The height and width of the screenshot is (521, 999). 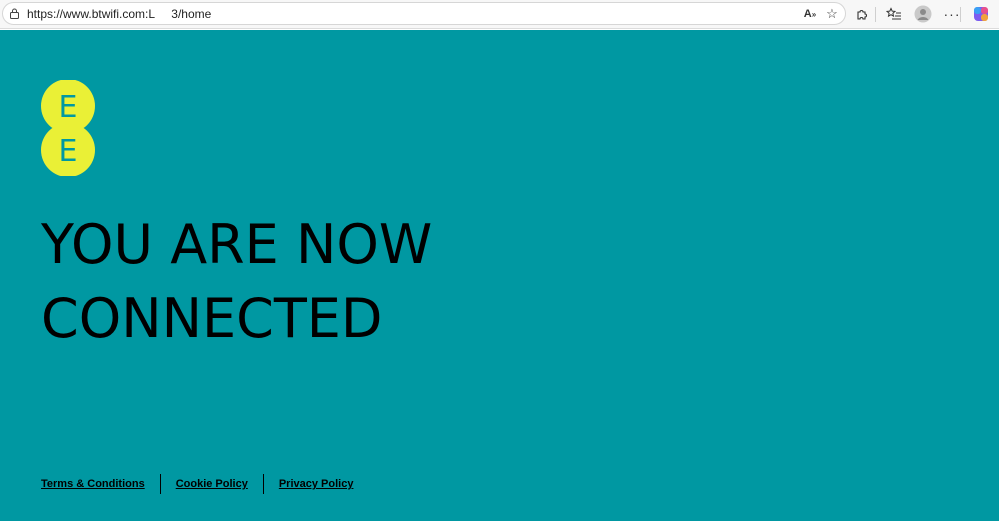 What do you see at coordinates (894, 14) in the screenshot?
I see `favorites-list-icon` at bounding box center [894, 14].